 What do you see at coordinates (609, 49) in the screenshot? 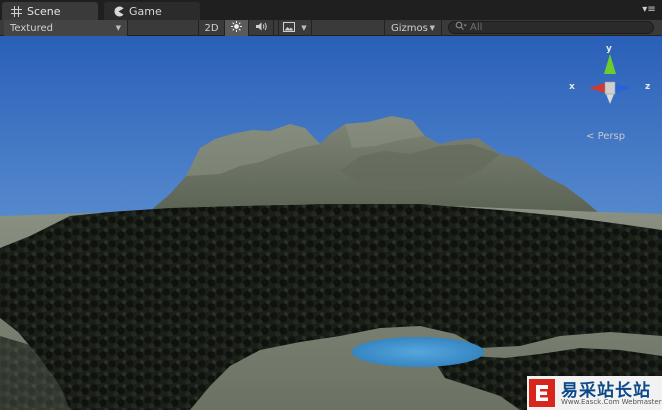
I see `axis-y-label: y` at bounding box center [609, 49].